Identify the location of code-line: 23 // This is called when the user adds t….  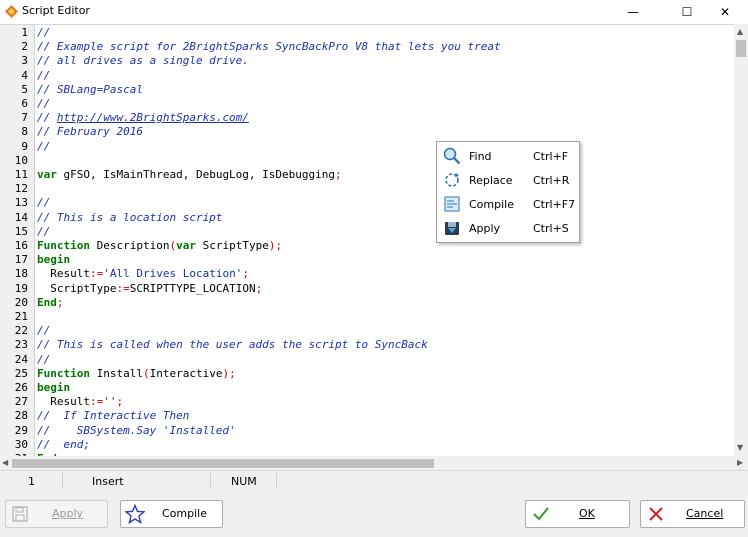
(367, 345).